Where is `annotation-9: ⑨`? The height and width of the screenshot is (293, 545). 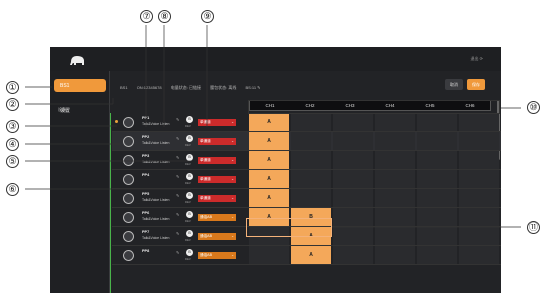
annotation-9: ⑨ is located at coordinates (207, 16).